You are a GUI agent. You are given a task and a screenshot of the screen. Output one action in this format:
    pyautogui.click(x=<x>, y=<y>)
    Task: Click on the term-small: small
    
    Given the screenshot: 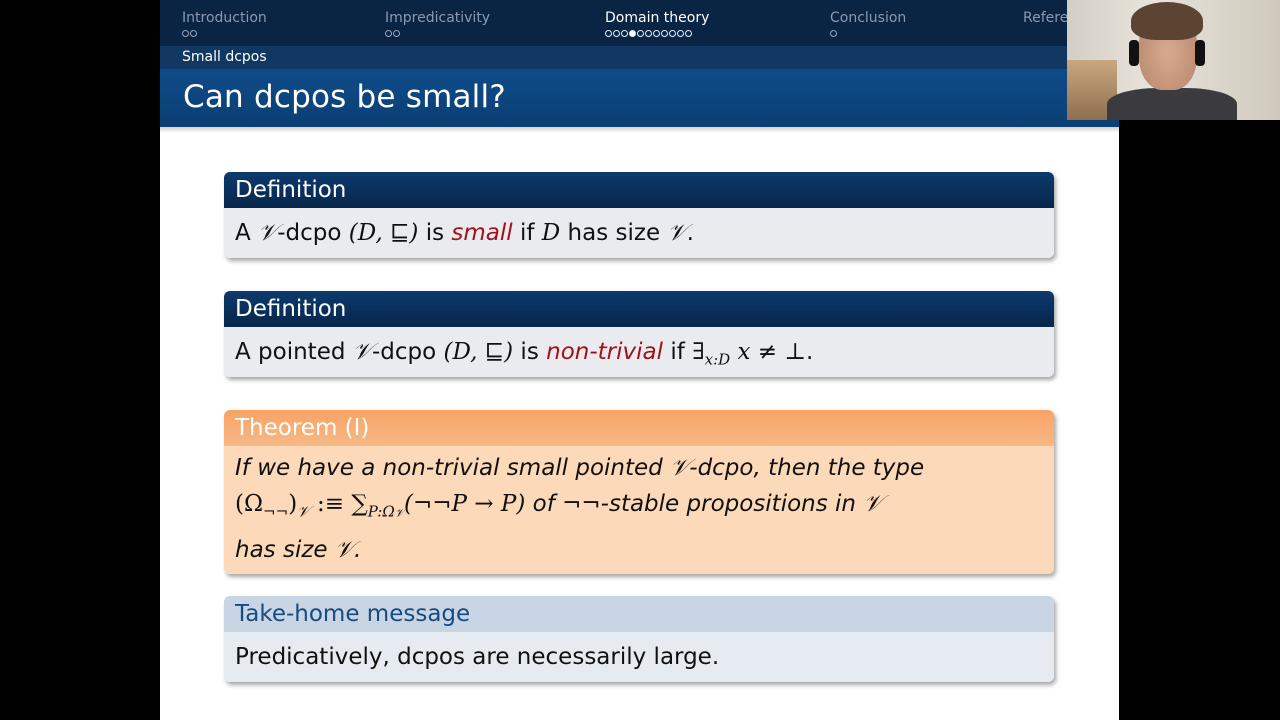 What is the action you would take?
    pyautogui.click(x=482, y=233)
    